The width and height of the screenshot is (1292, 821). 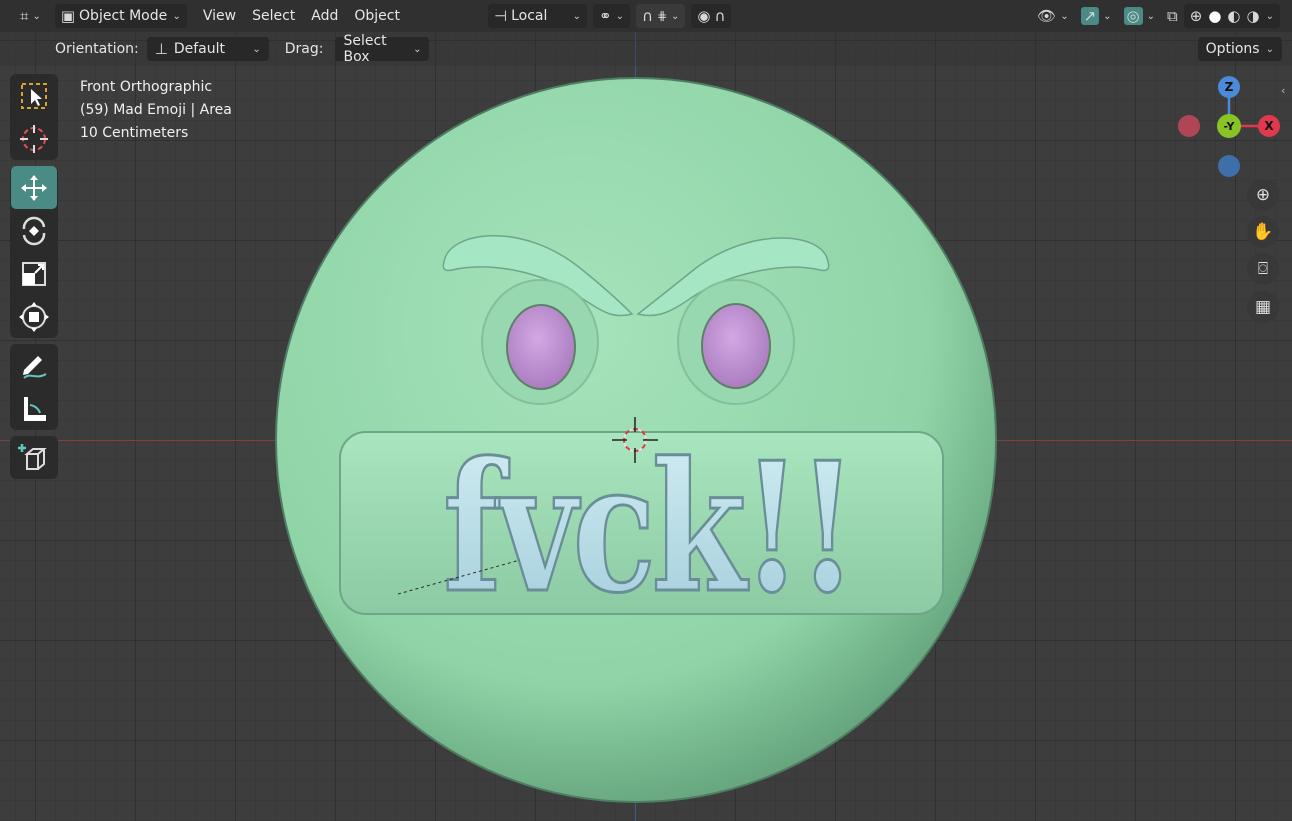 I want to click on transform-tool, so click(x=34, y=316).